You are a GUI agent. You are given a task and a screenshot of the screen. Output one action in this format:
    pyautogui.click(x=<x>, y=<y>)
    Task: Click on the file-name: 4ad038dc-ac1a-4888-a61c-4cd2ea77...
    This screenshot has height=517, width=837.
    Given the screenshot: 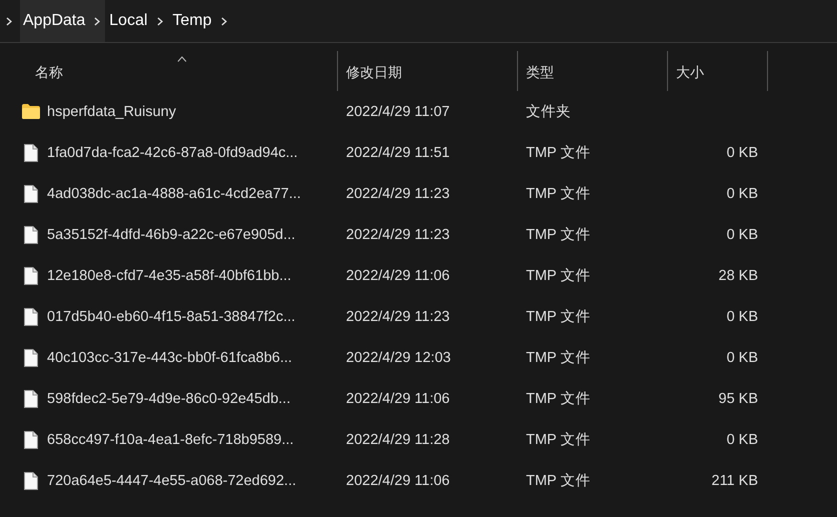 What is the action you would take?
    pyautogui.click(x=174, y=194)
    